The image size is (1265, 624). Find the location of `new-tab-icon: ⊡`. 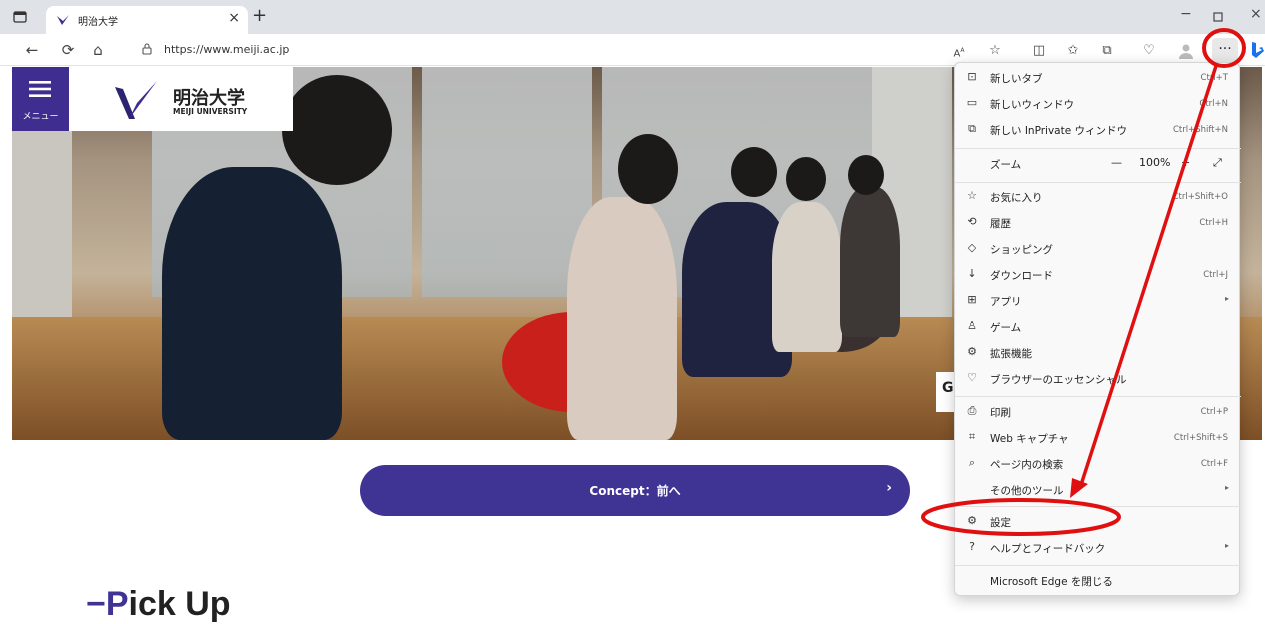

new-tab-icon: ⊡ is located at coordinates (972, 76).